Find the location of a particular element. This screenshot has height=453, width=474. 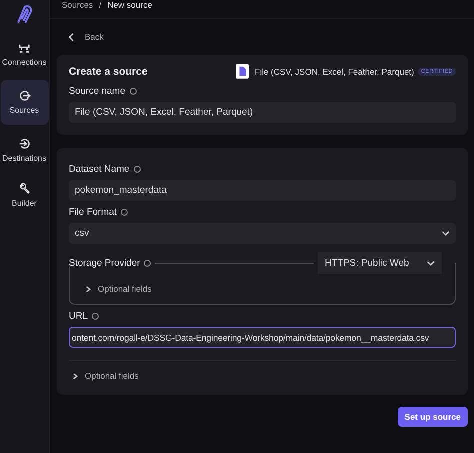

sidebar-item: Connections is located at coordinates (24, 55).